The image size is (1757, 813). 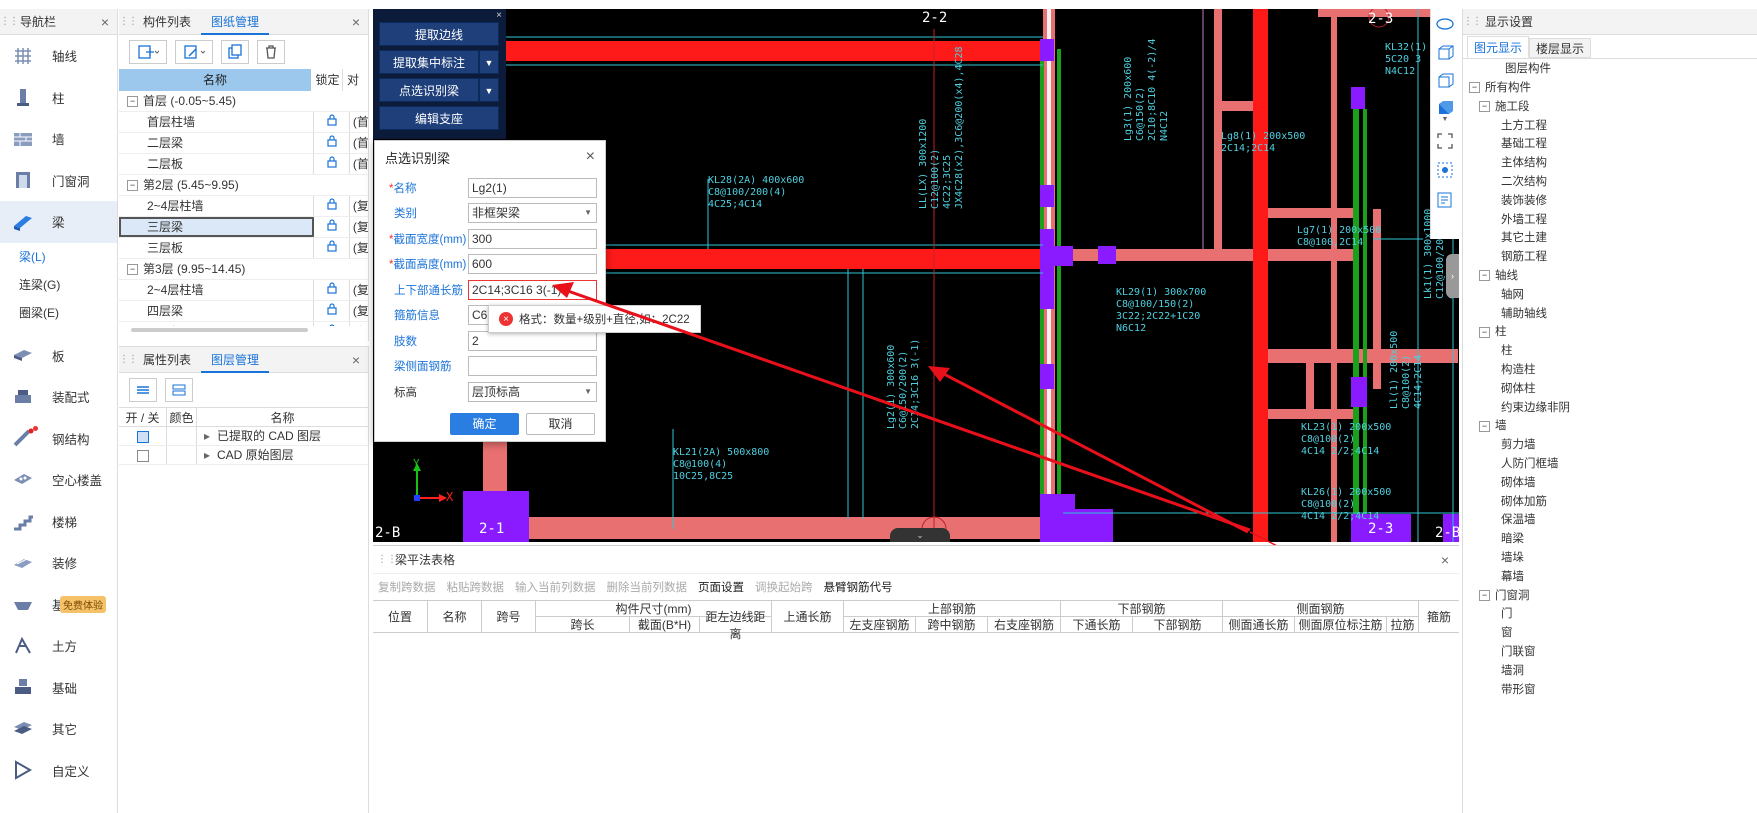 What do you see at coordinates (1445, 111) in the screenshot?
I see `cube-solid-icon: ▼` at bounding box center [1445, 111].